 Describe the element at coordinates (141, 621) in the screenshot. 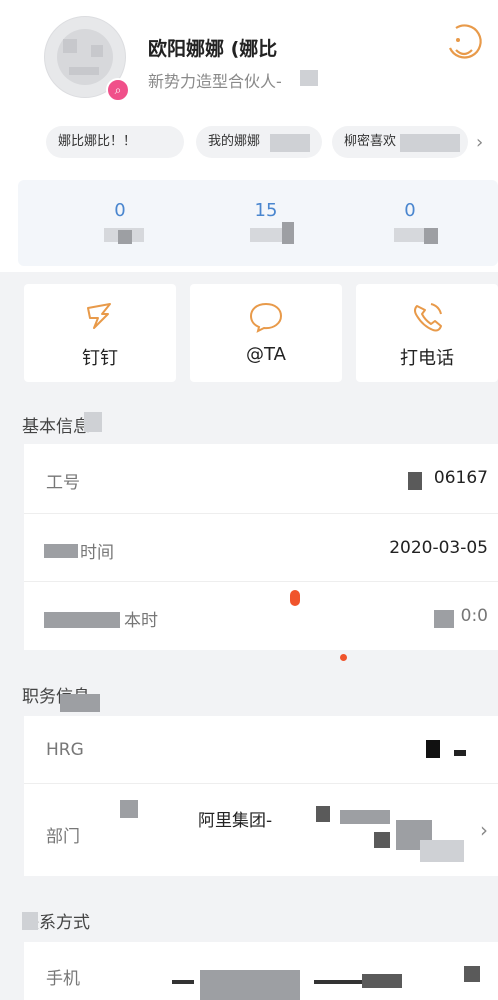

I see `row-key: 本时` at that location.